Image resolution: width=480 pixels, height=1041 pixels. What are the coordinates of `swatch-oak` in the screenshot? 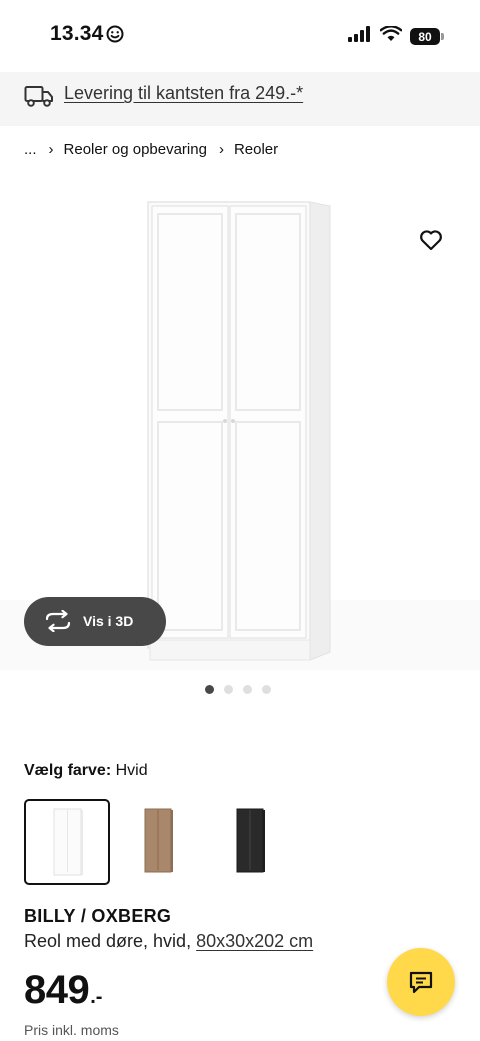 It's located at (159, 842).